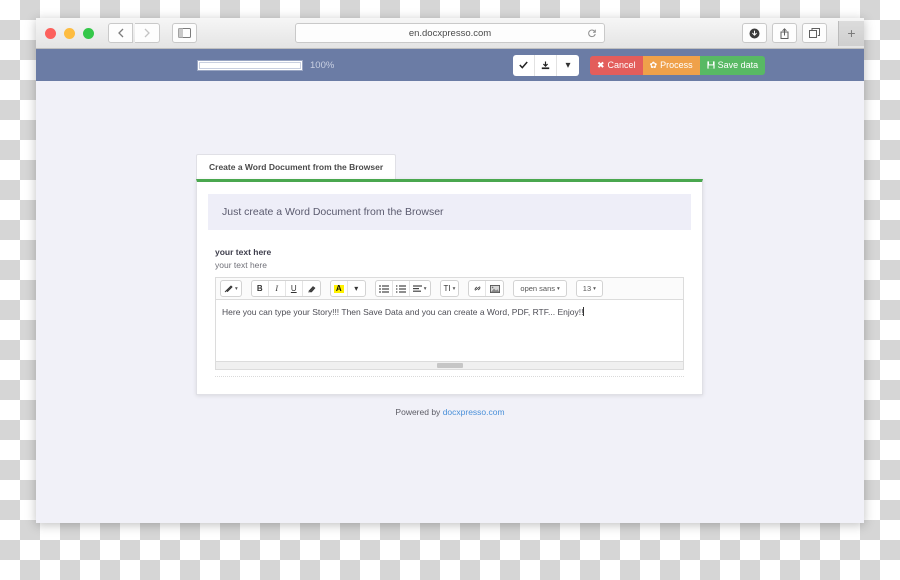 This screenshot has width=900, height=580. Describe the element at coordinates (88, 33) in the screenshot. I see `maximize-window-button` at that location.